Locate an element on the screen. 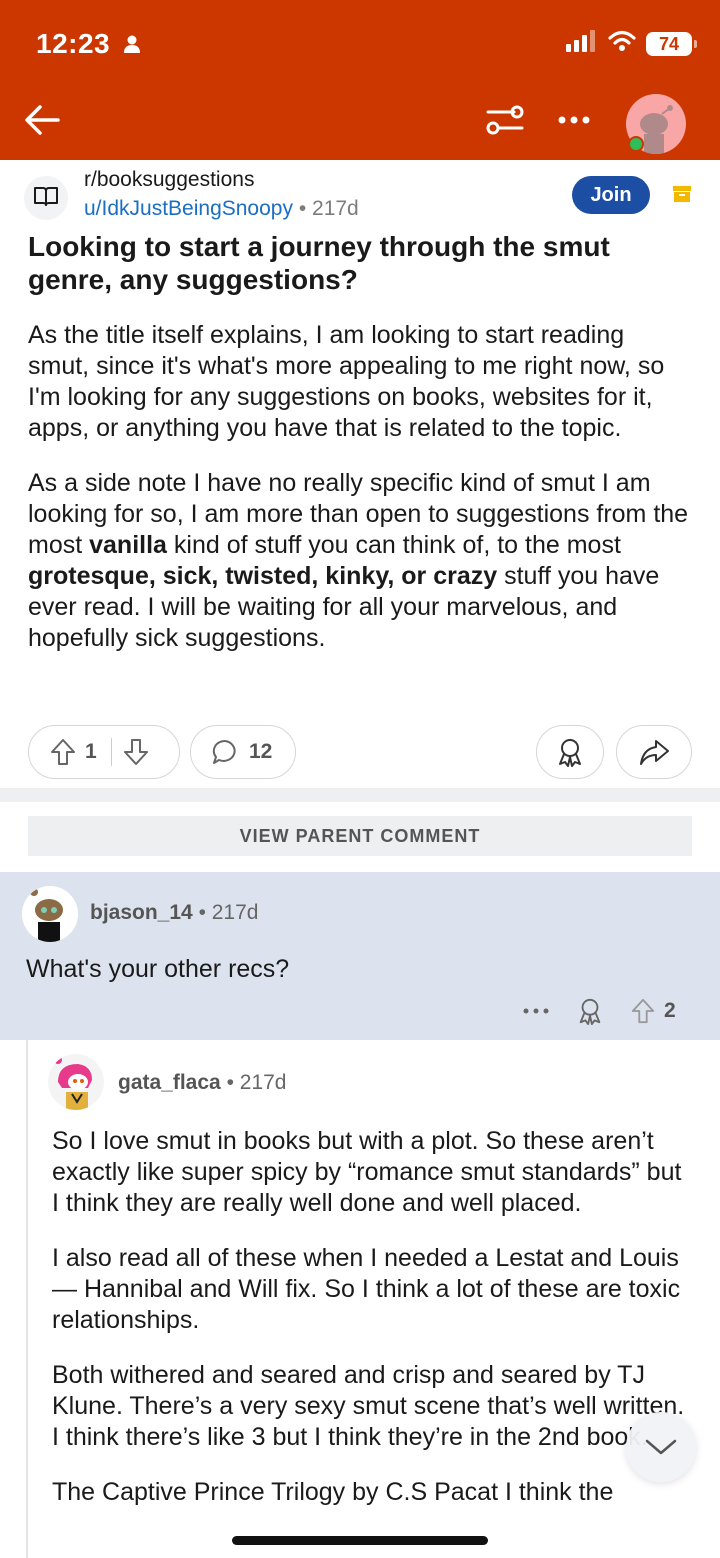  comment-vote-count: 2 is located at coordinates (670, 1010).